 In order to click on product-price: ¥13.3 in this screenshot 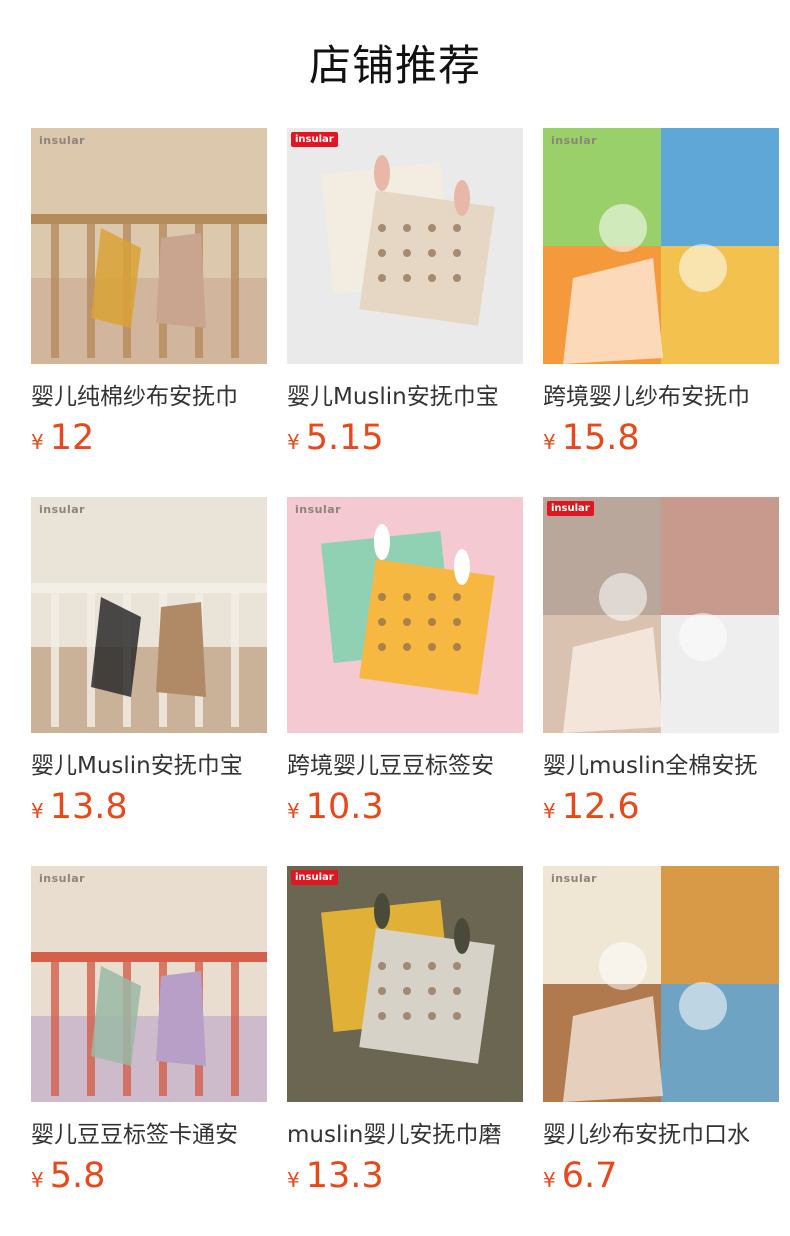, I will do `click(335, 1176)`.